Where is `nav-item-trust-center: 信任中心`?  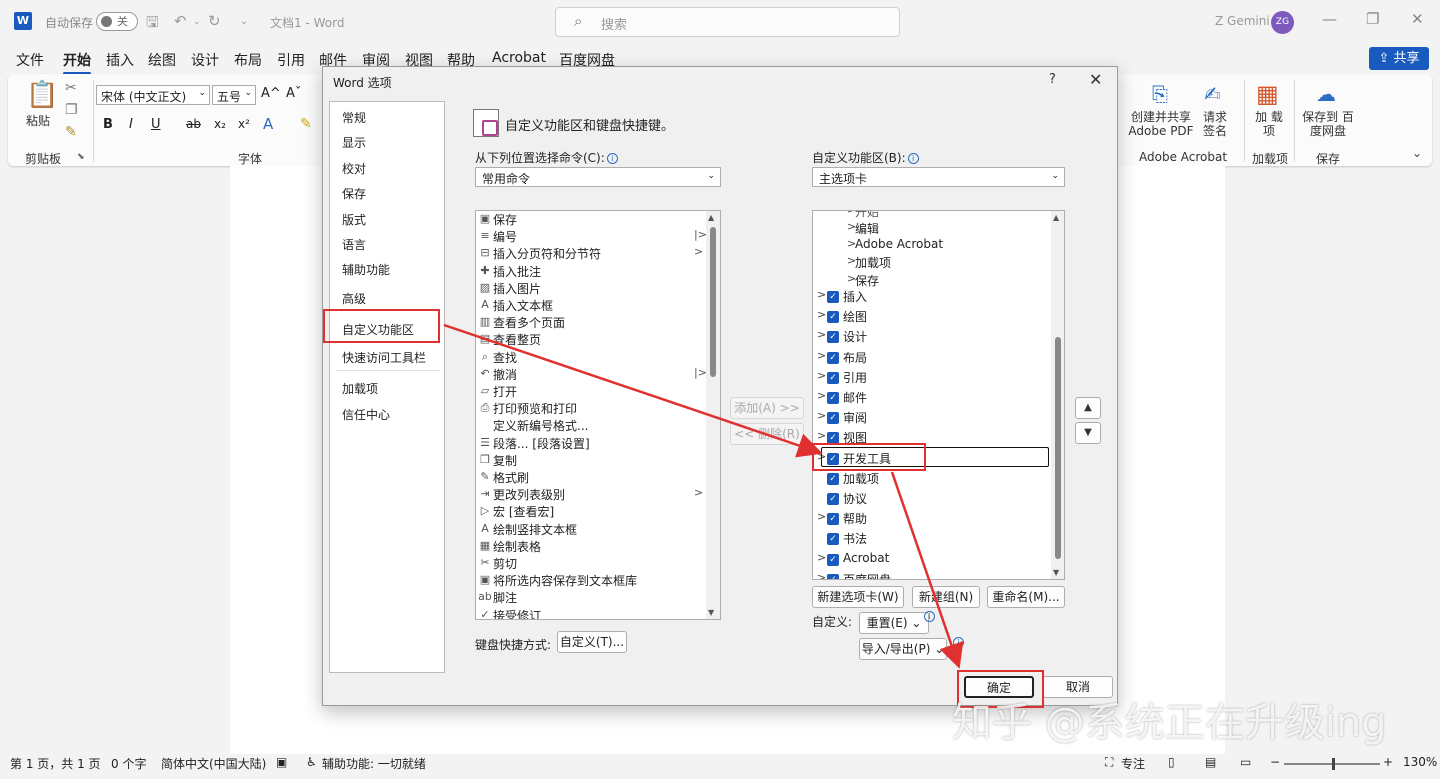
nav-item-trust-center: 信任中心 is located at coordinates (366, 414).